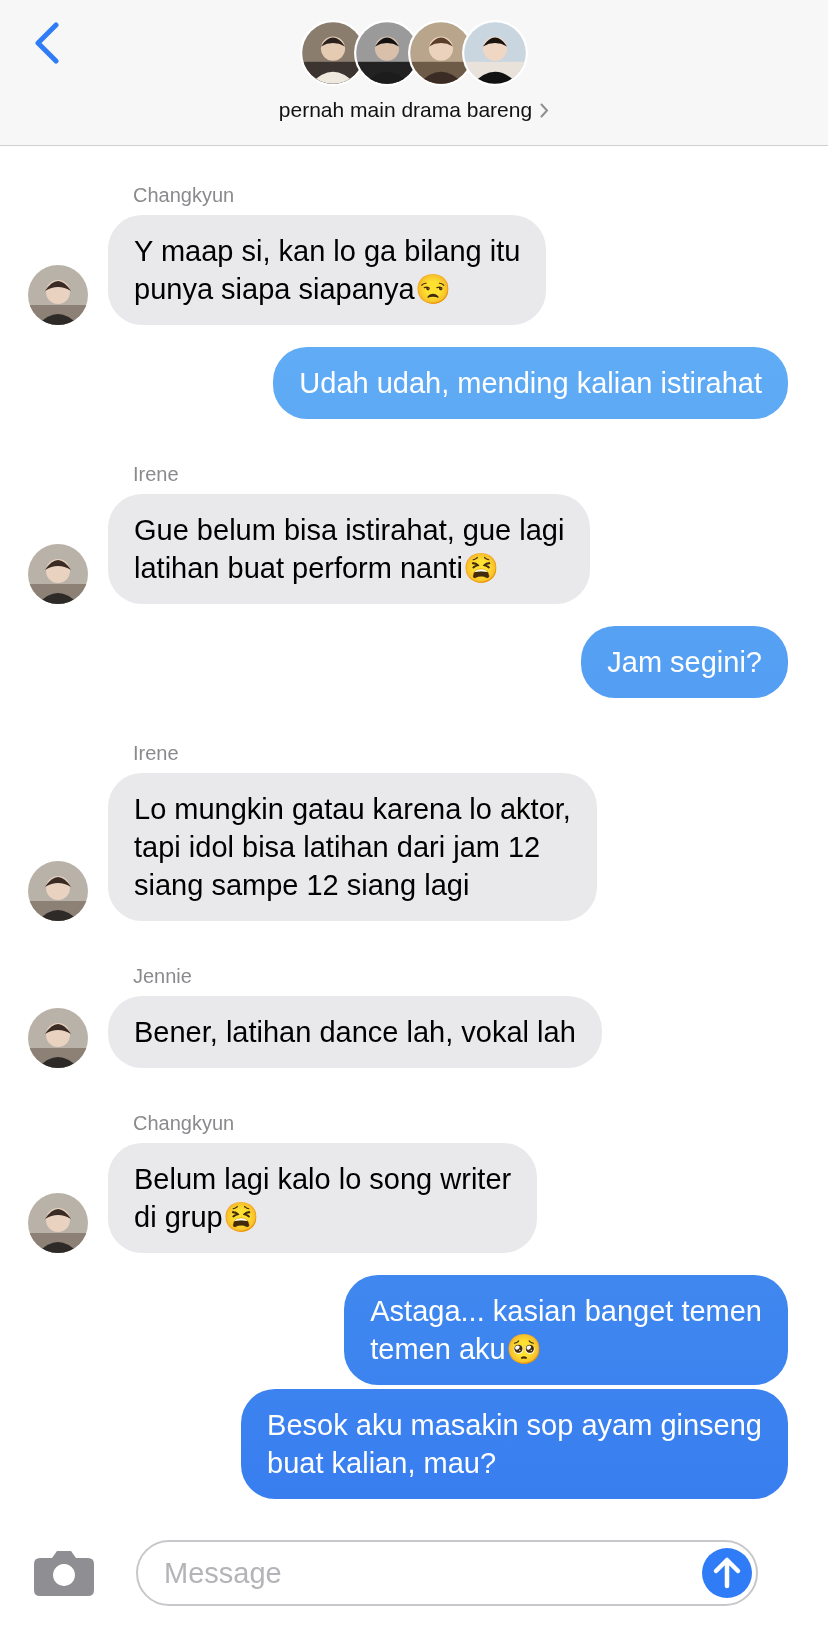 The image size is (828, 1628). Describe the element at coordinates (327, 270) in the screenshot. I see `message-bubble: Y maap si, kan lo ga bilang itu punya siapa siapanya😒` at that location.